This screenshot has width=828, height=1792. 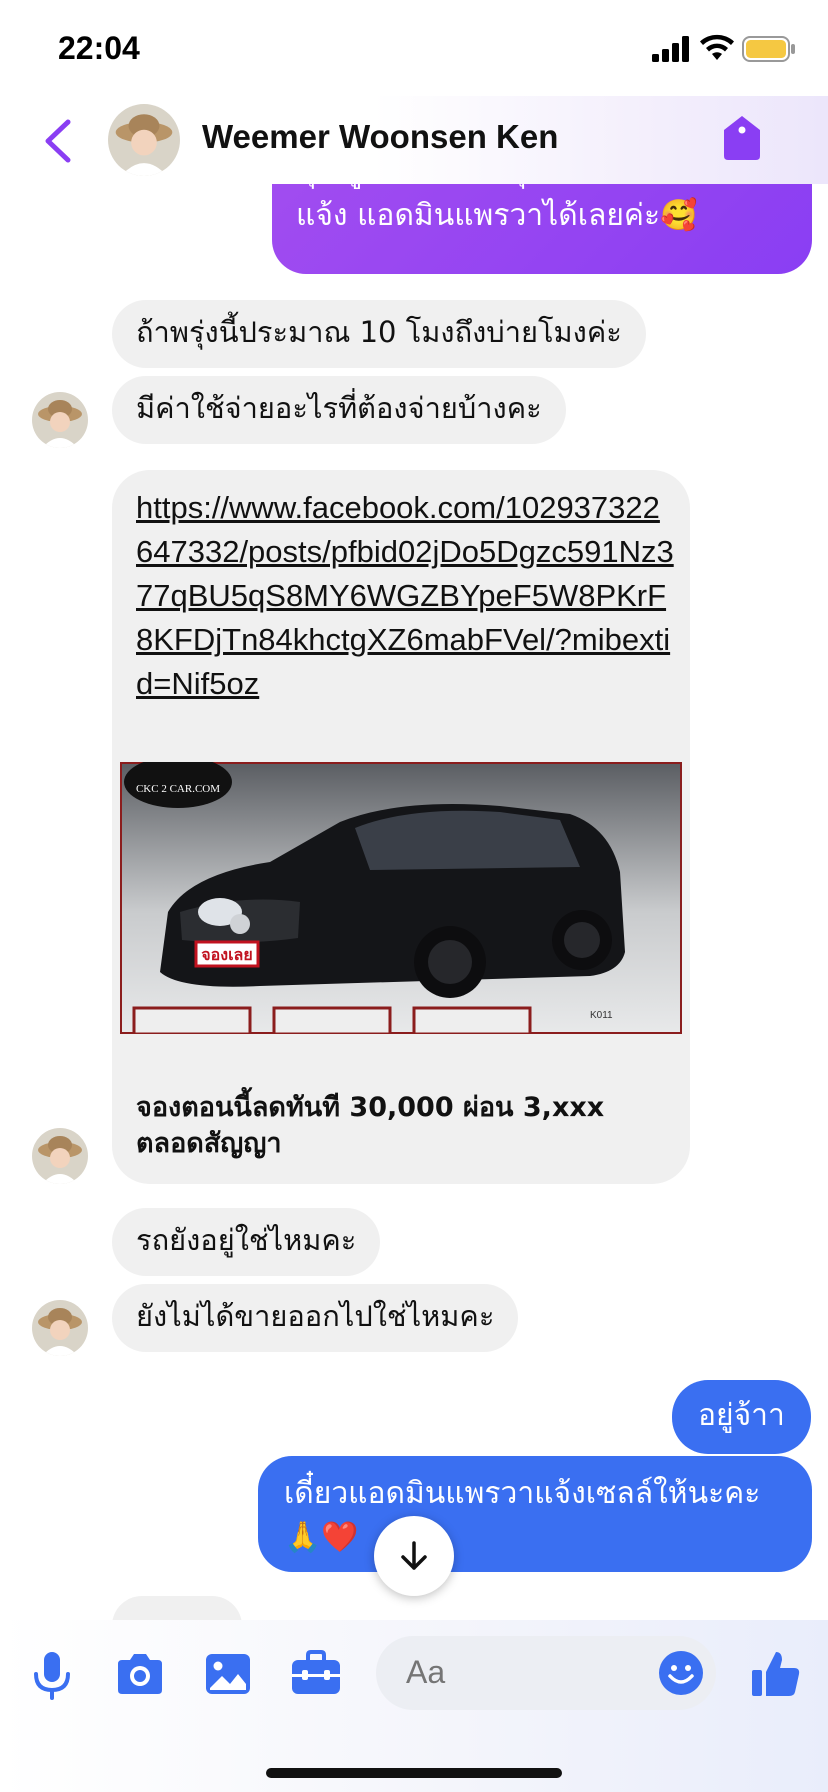 I want to click on chat-header: Weemer Woonsen Ken, so click(x=414, y=140).